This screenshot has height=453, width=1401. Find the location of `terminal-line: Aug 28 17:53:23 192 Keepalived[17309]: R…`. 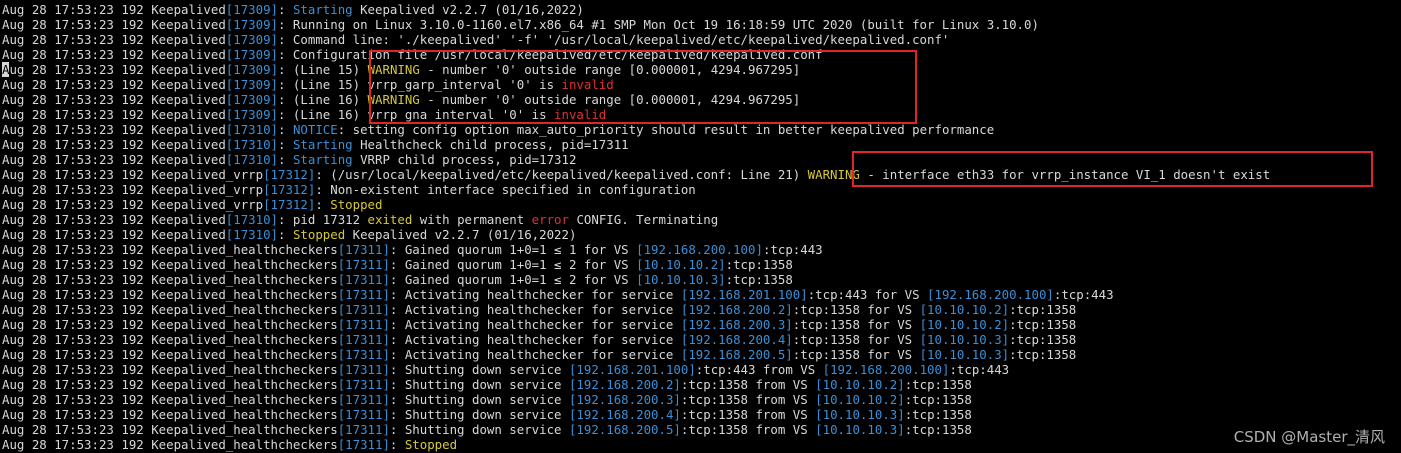

terminal-line: Aug 28 17:53:23 192 Keepalived[17309]: R… is located at coordinates (700, 24).